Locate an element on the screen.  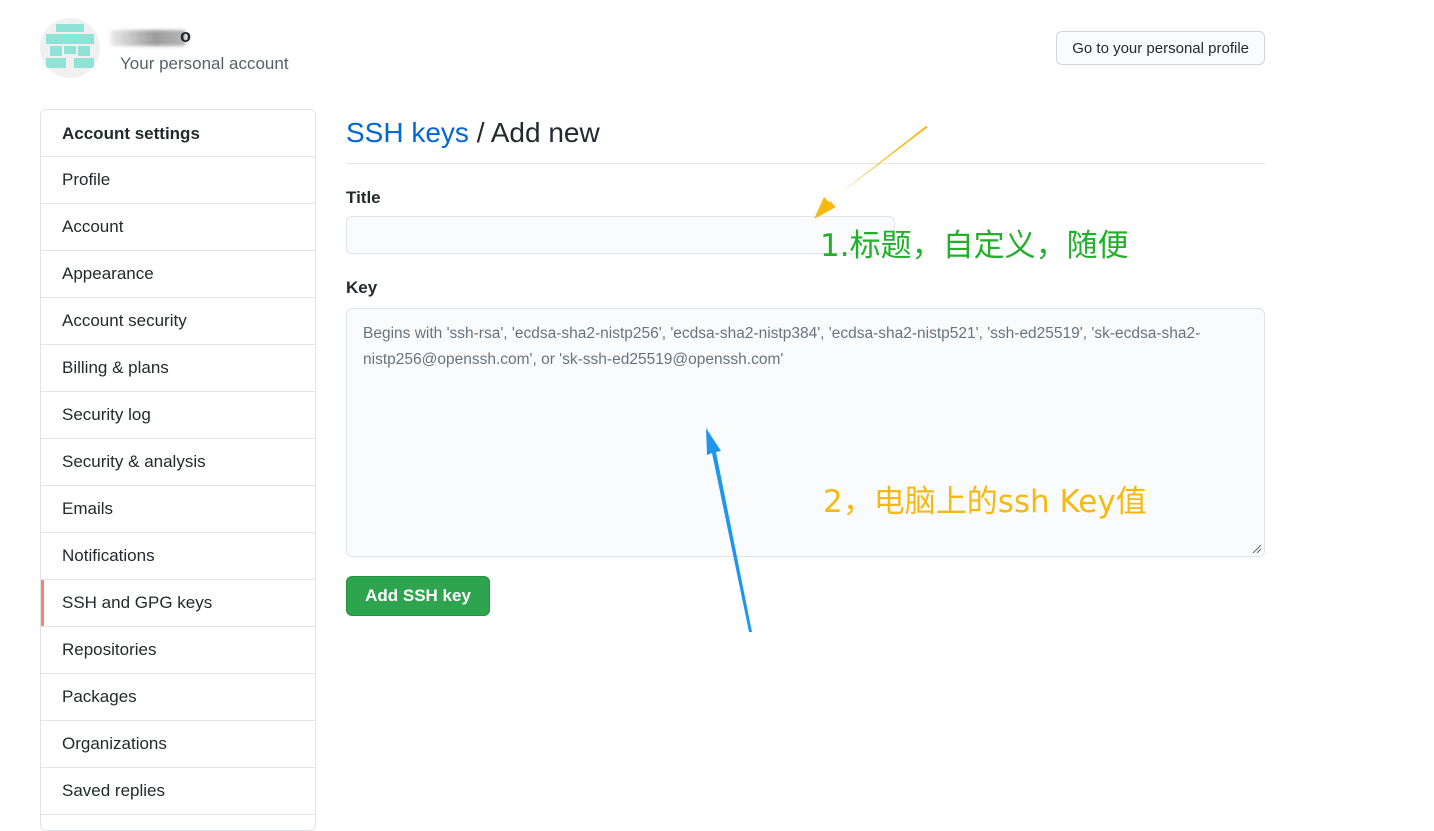
resize-handle-icon is located at coordinates (1257, 549).